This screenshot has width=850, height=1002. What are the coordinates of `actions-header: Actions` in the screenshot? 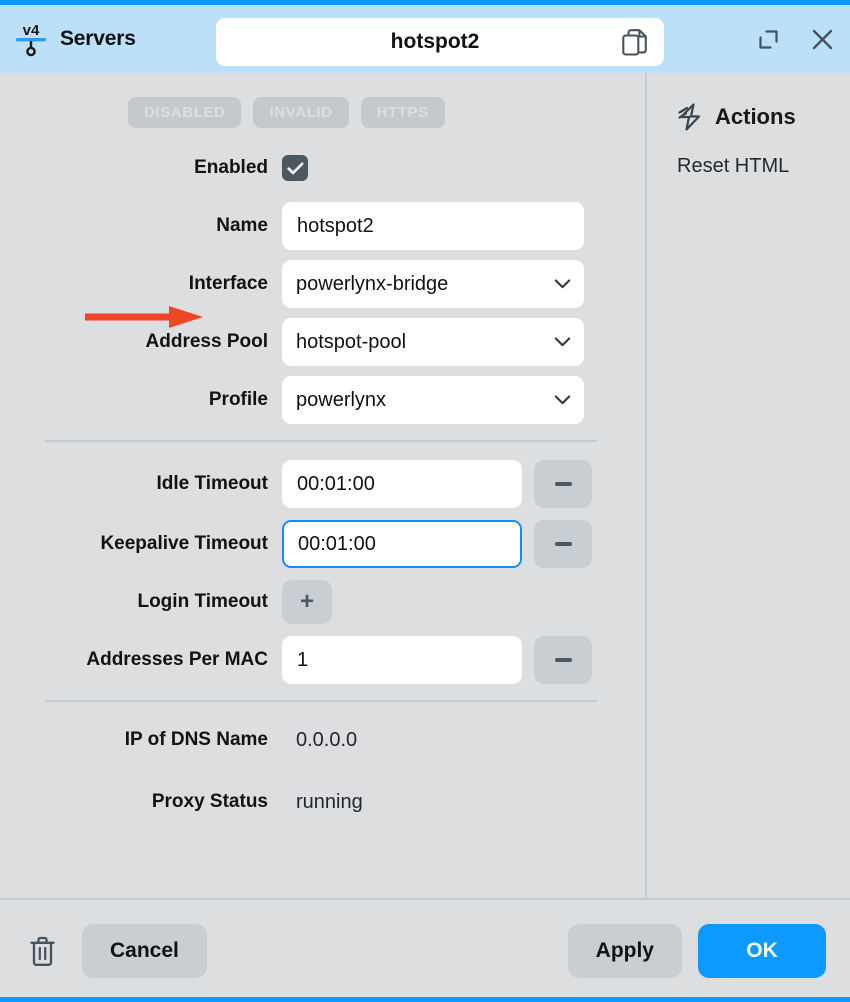 It's located at (763, 117).